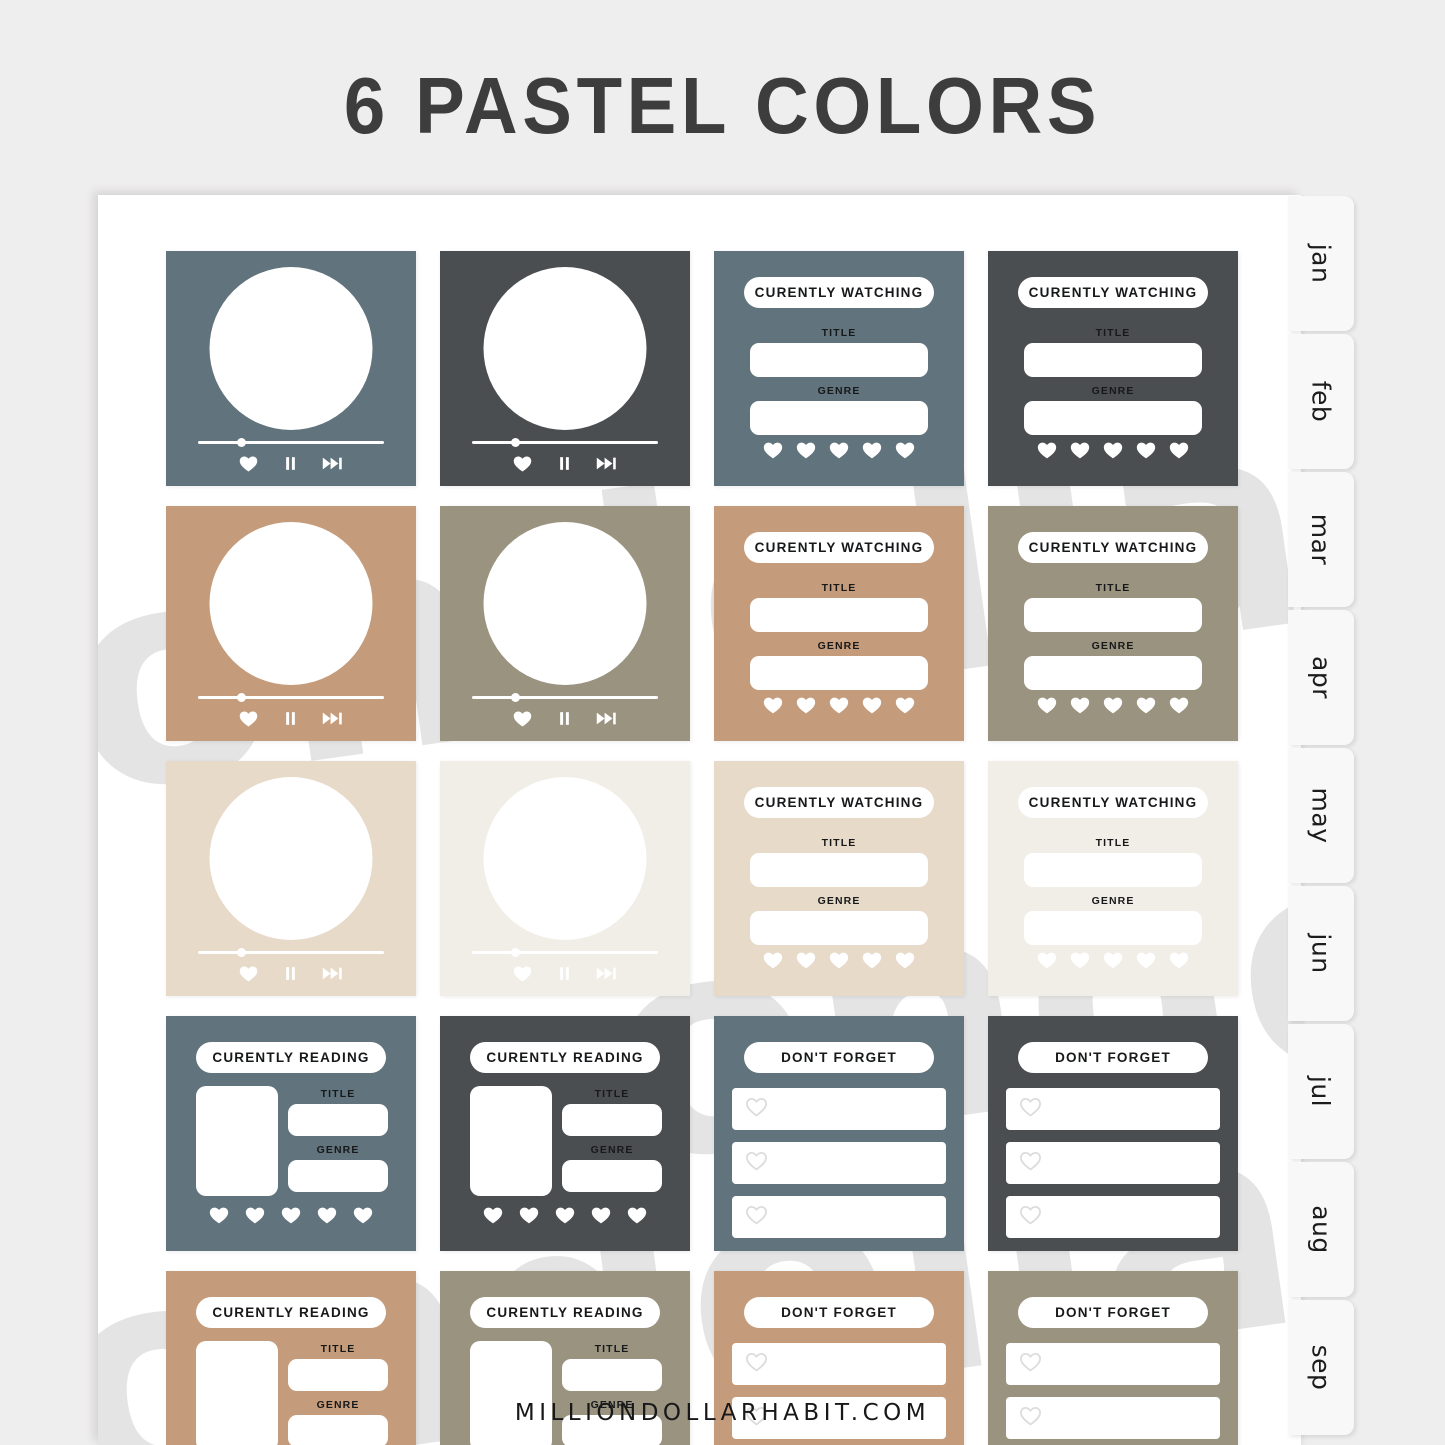 The height and width of the screenshot is (1445, 1445). What do you see at coordinates (1321, 953) in the screenshot?
I see `month-tab-jun: jun` at bounding box center [1321, 953].